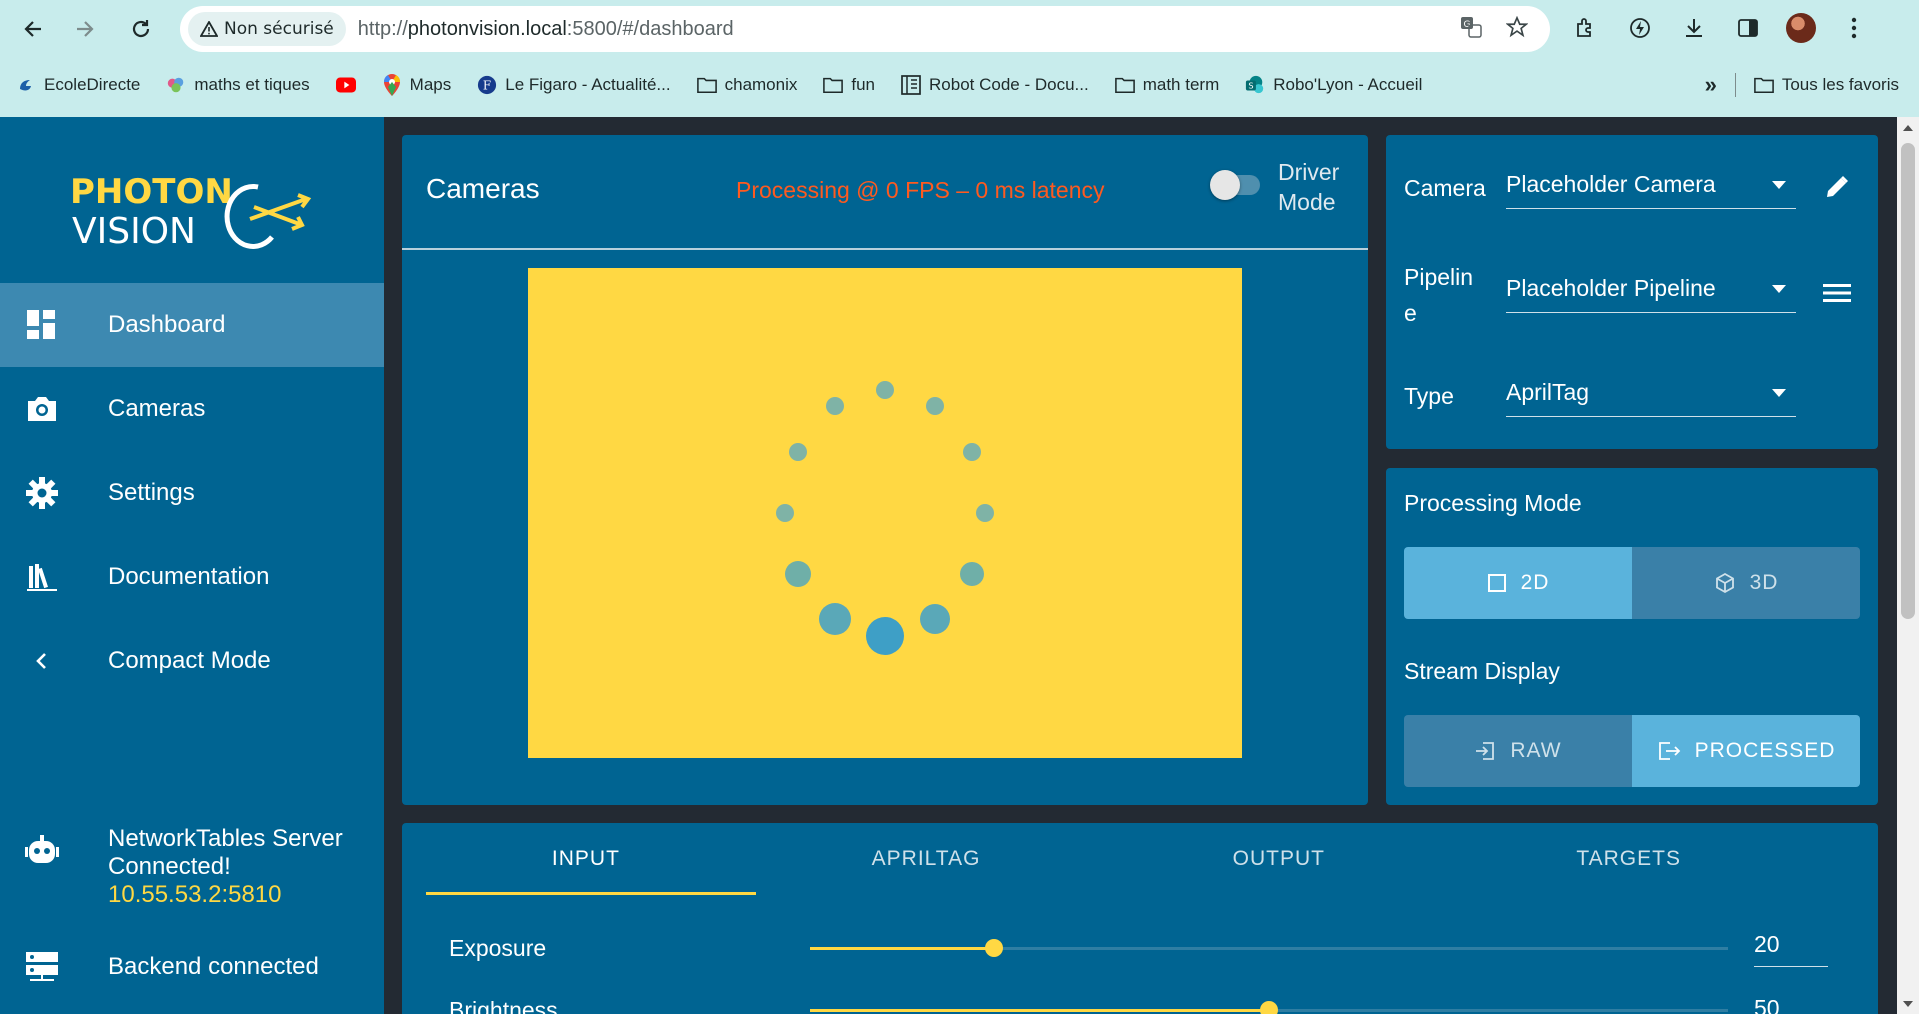  I want to click on stream-display-group: RAW PROCESSED, so click(1632, 751).